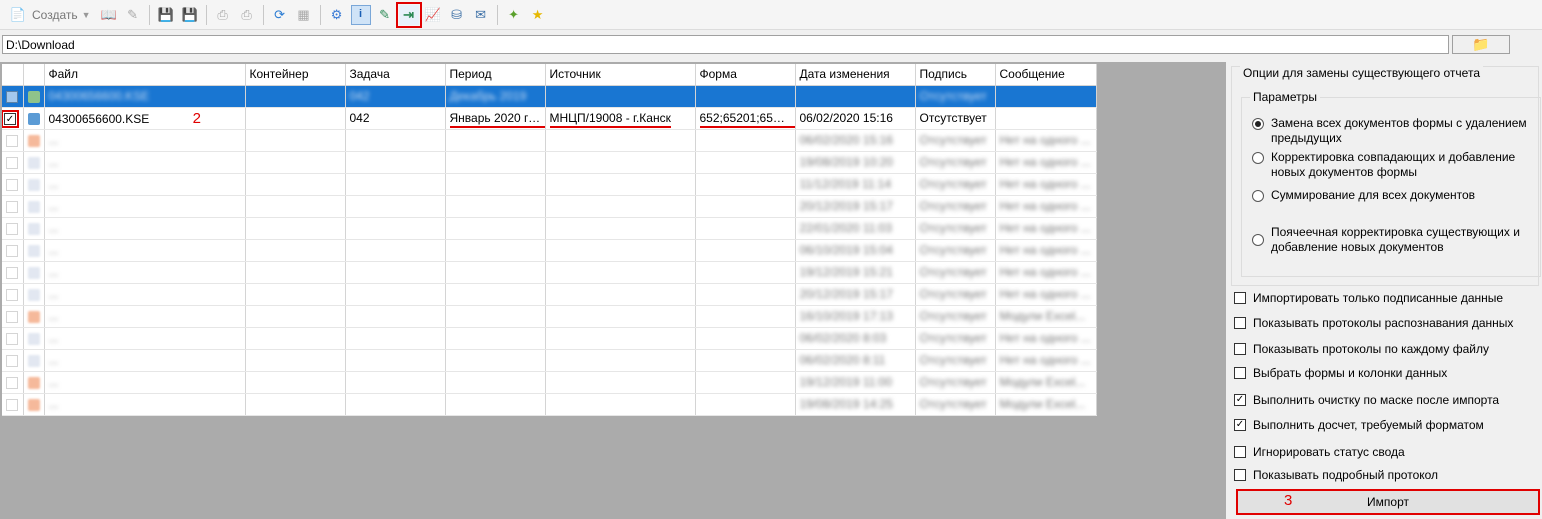 Image resolution: width=1542 pixels, height=519 pixels. Describe the element at coordinates (620, 75) in the screenshot. I see `header-source: Источник` at that location.